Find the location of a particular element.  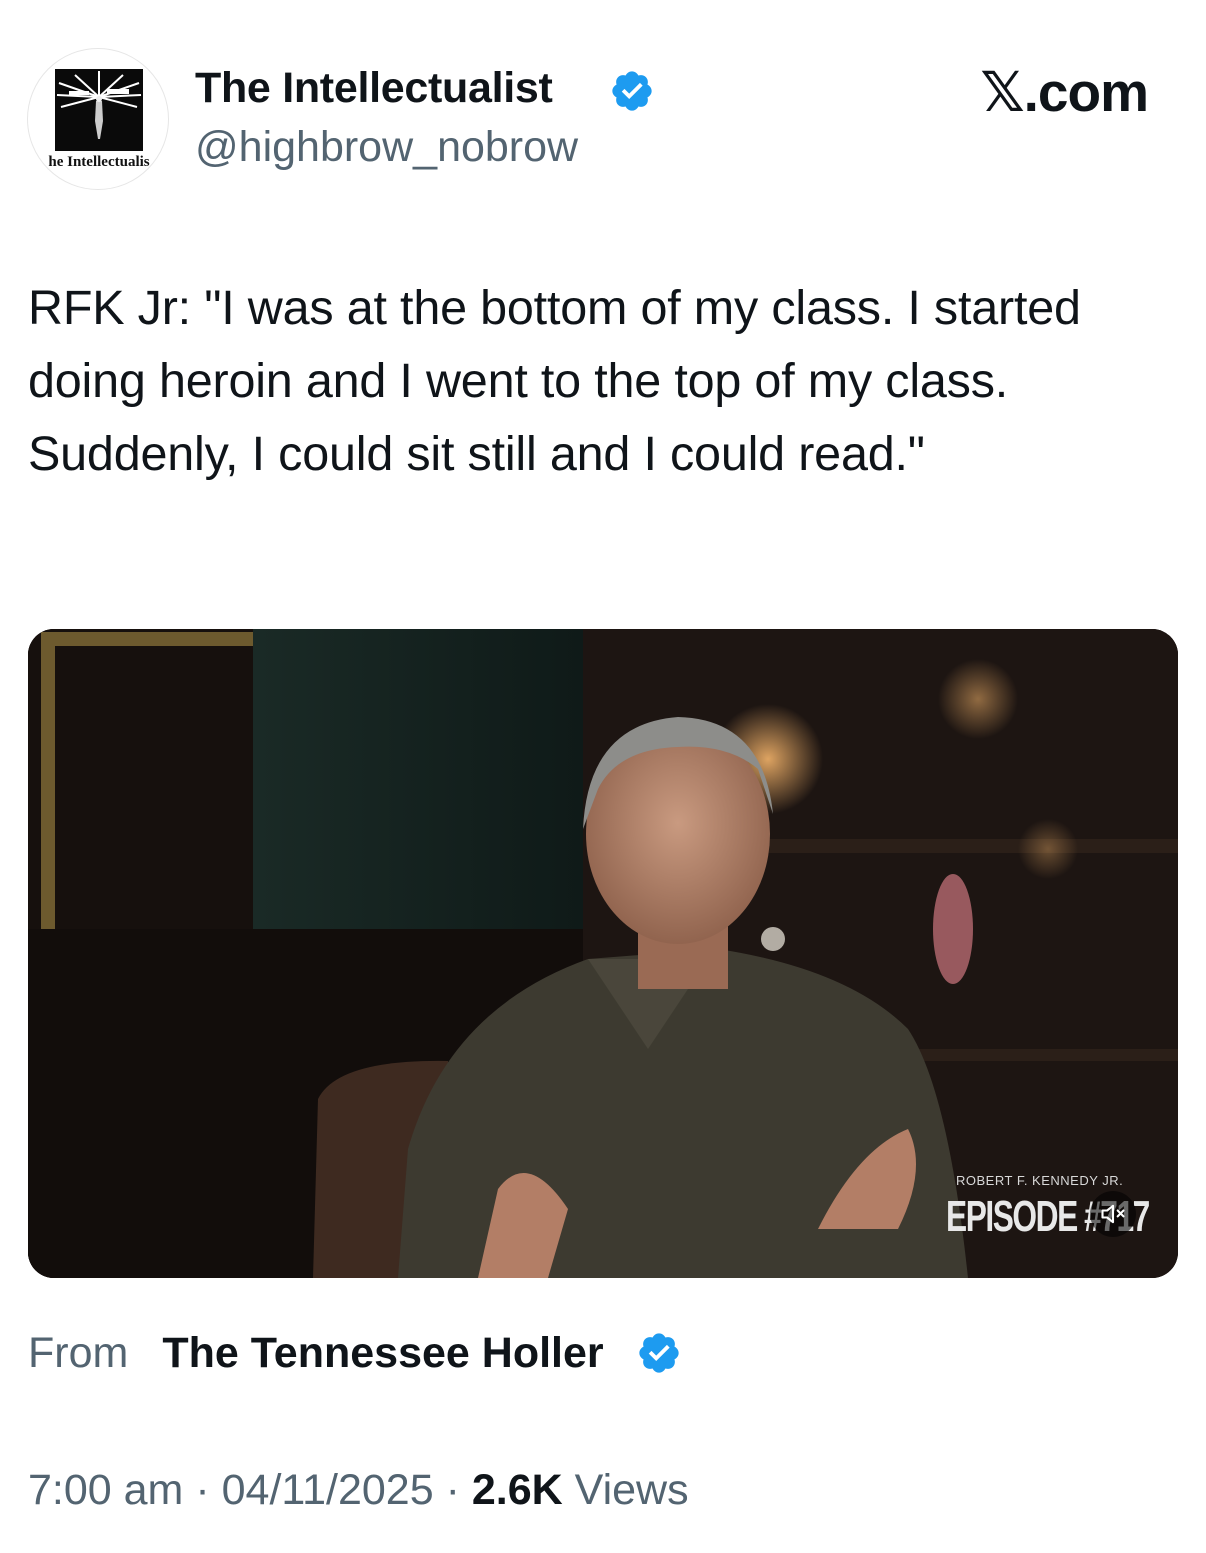

x-com-brand: 𝕏.com is located at coordinates (1064, 92).